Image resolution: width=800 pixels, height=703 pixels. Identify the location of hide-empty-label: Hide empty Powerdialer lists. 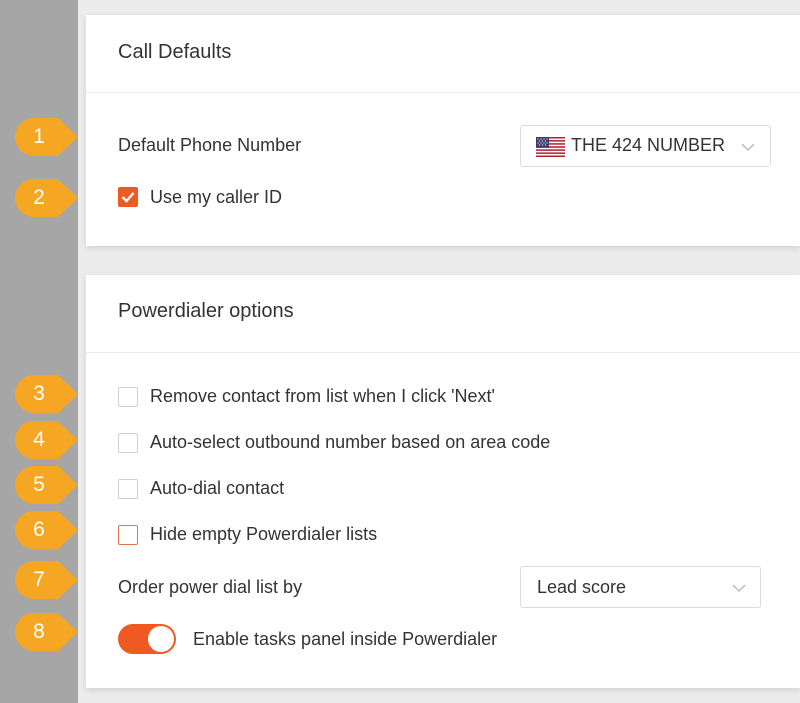
(264, 534).